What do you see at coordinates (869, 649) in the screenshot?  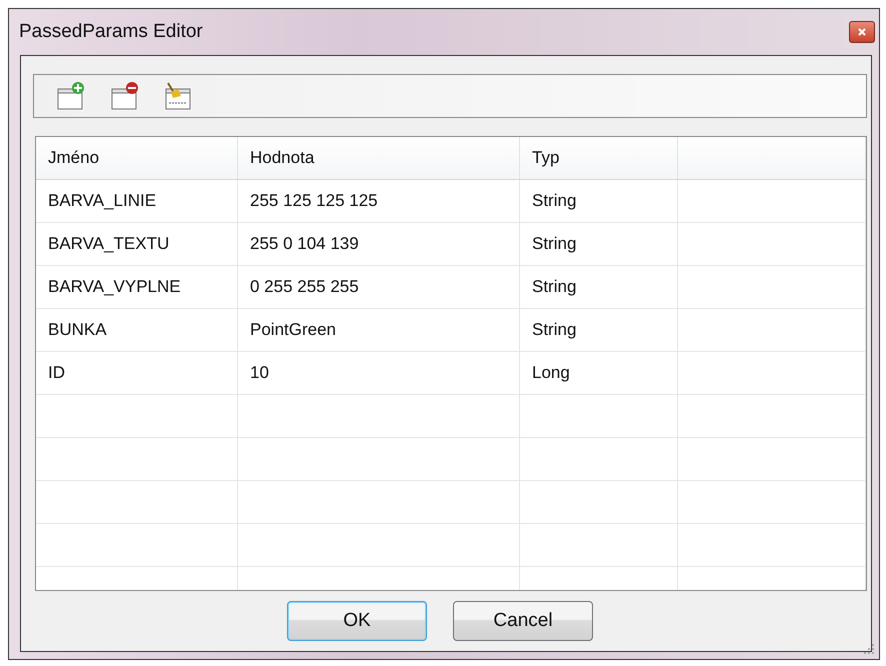 I see `resize-grip-icon` at bounding box center [869, 649].